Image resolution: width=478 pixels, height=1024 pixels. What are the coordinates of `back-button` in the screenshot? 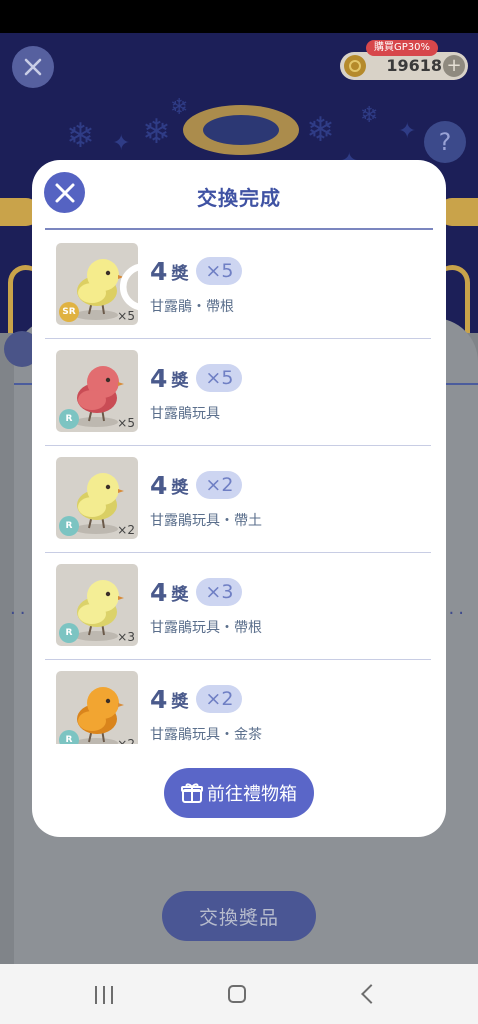 It's located at (371, 994).